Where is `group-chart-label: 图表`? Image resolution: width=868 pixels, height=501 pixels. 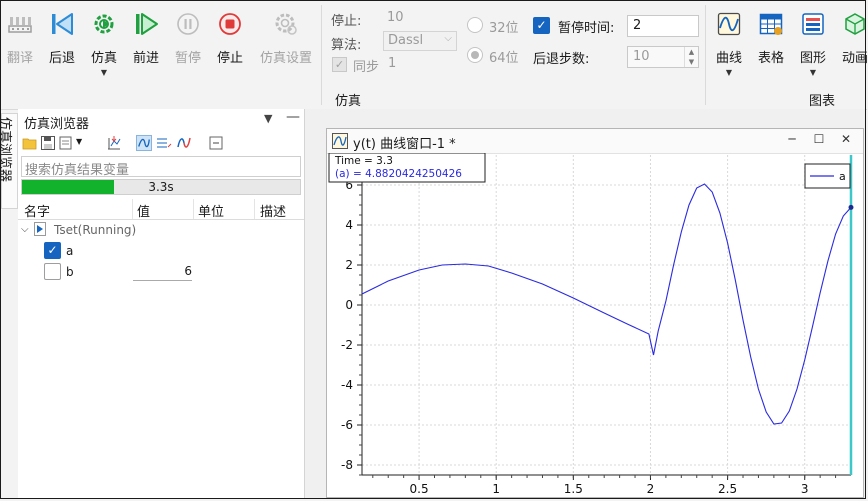 group-chart-label: 图表 is located at coordinates (822, 101).